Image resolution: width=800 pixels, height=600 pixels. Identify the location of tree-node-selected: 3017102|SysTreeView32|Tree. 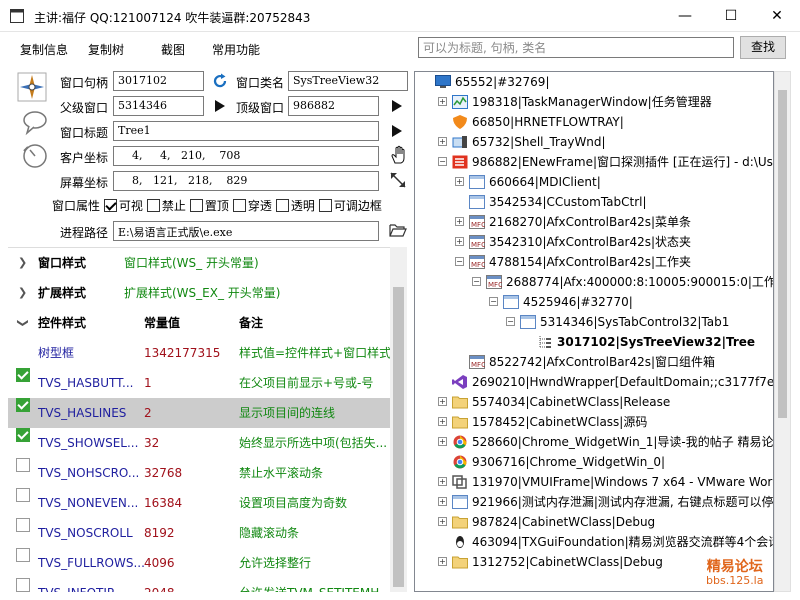
(594, 342).